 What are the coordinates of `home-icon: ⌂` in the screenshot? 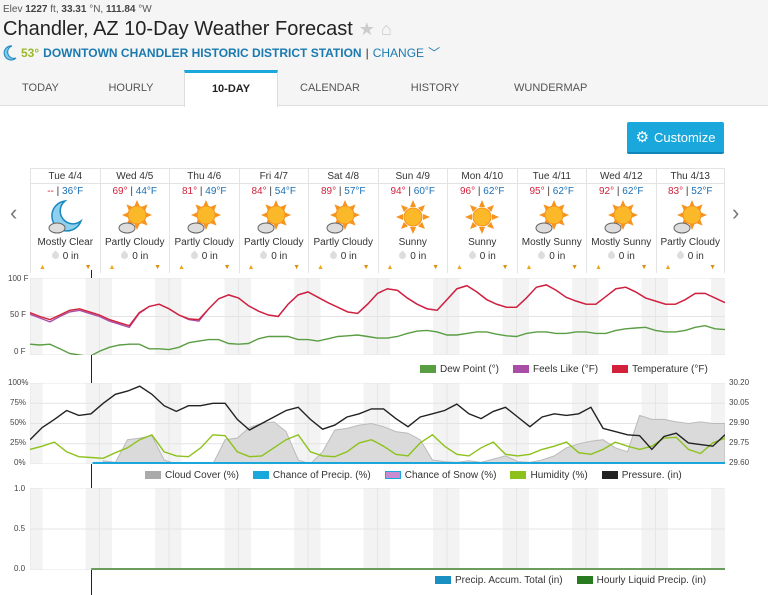 It's located at (386, 29).